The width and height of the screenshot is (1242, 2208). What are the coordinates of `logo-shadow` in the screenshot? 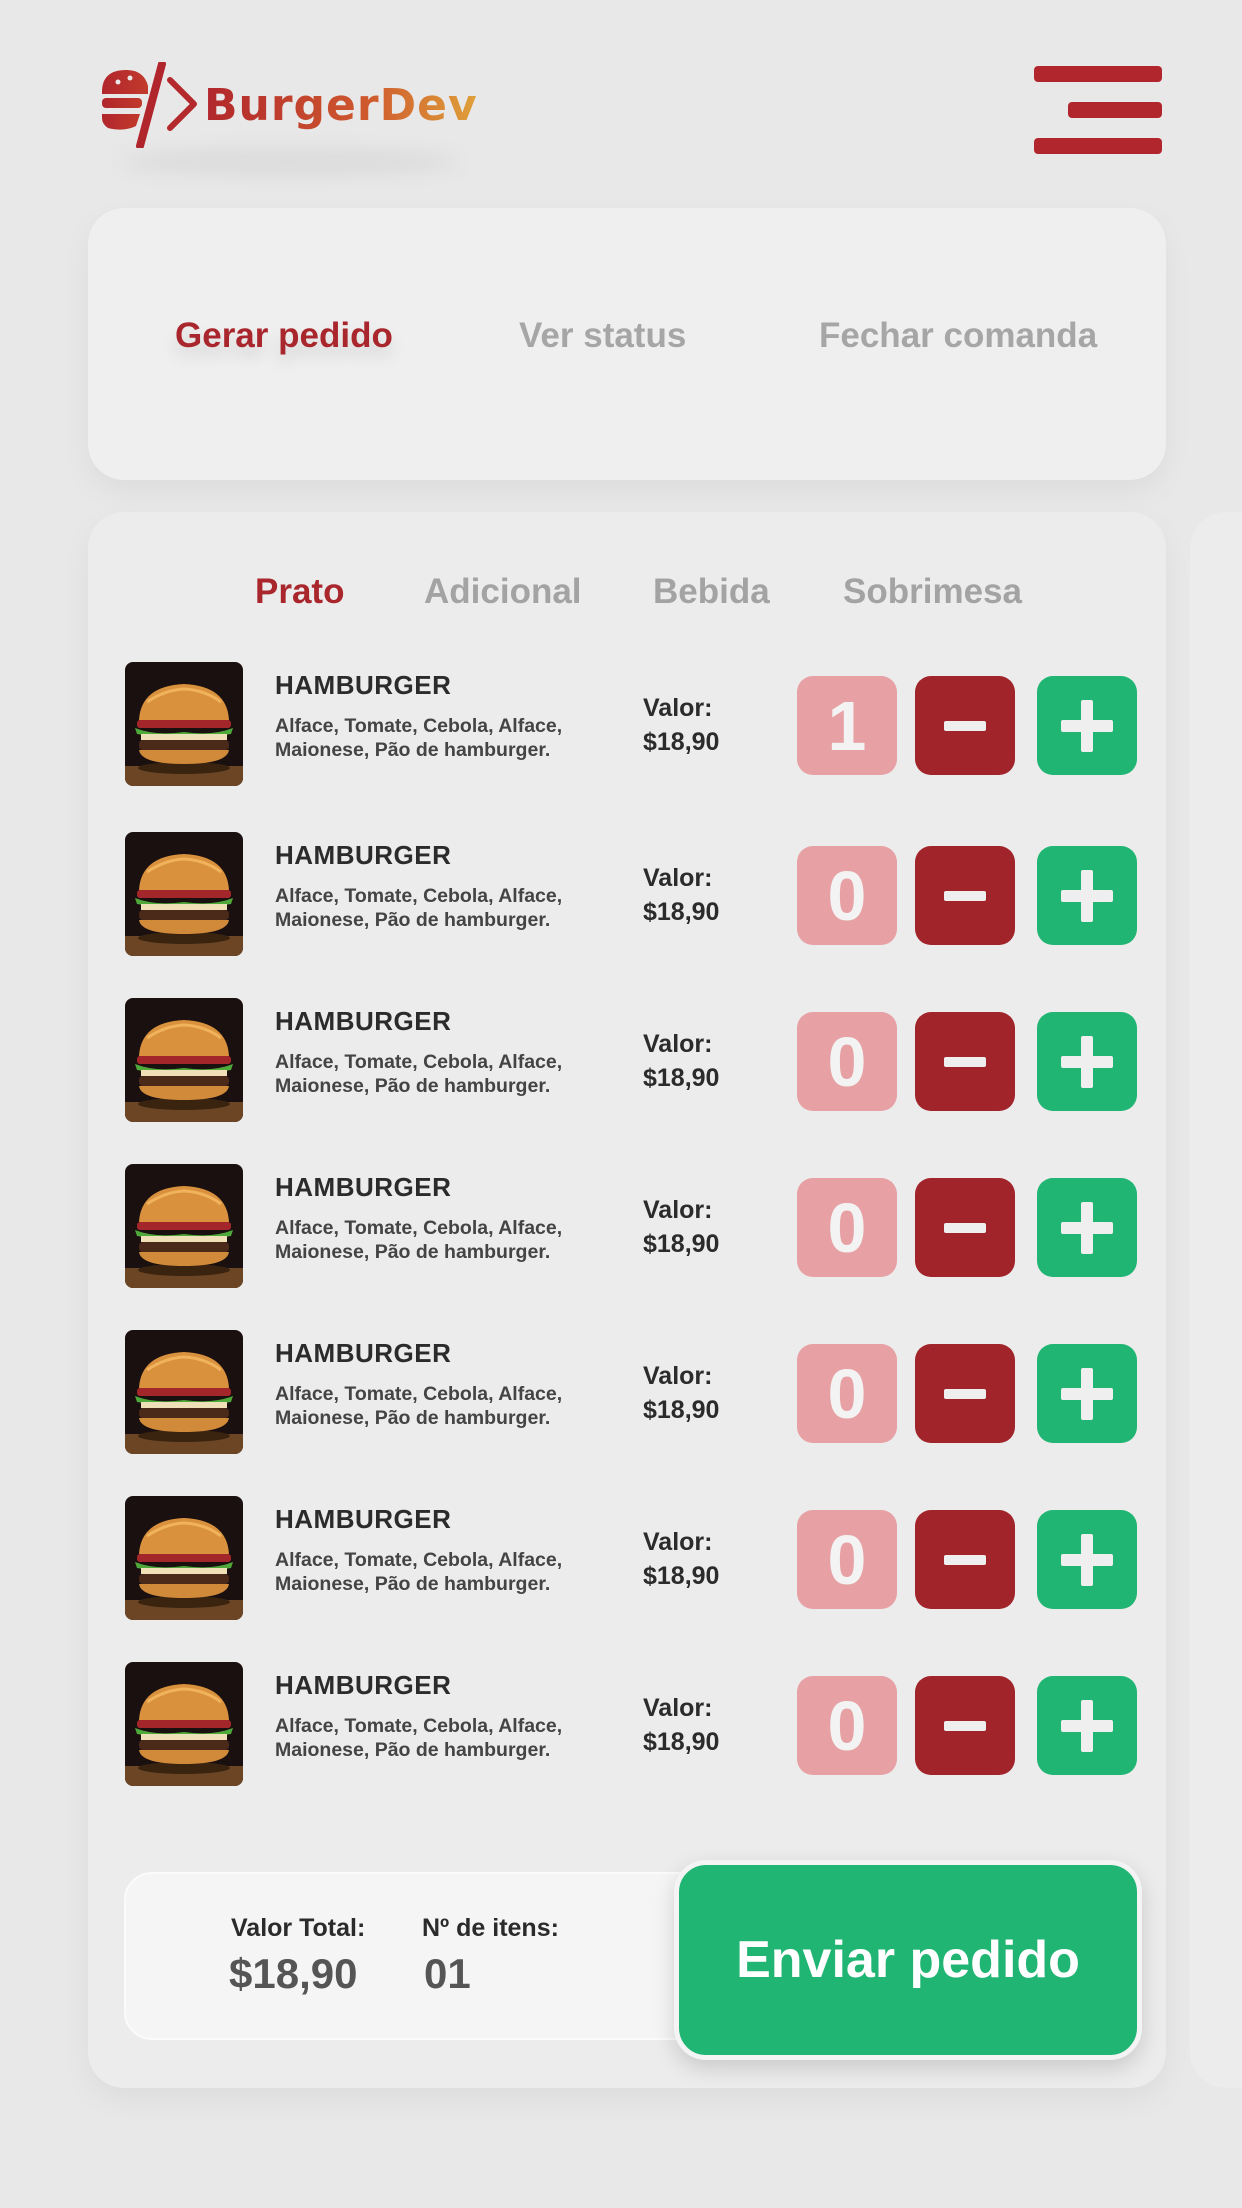 It's located at (290, 162).